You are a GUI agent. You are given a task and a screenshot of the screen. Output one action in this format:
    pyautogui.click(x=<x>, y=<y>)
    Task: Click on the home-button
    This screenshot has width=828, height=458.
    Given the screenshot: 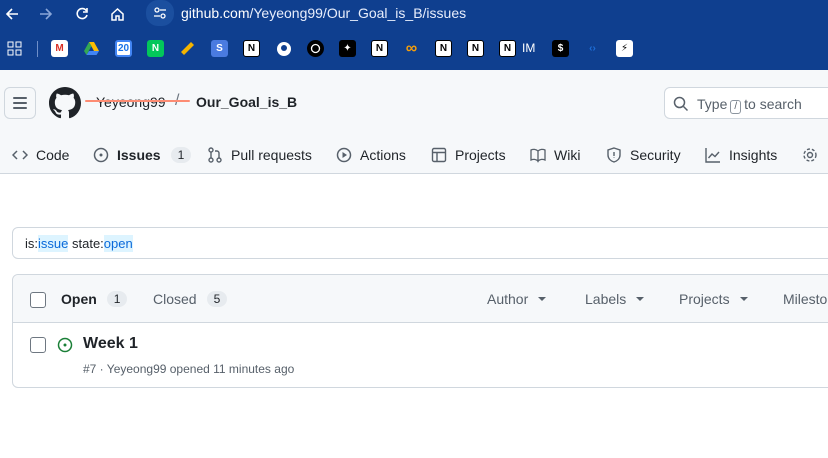 What is the action you would take?
    pyautogui.click(x=117, y=14)
    